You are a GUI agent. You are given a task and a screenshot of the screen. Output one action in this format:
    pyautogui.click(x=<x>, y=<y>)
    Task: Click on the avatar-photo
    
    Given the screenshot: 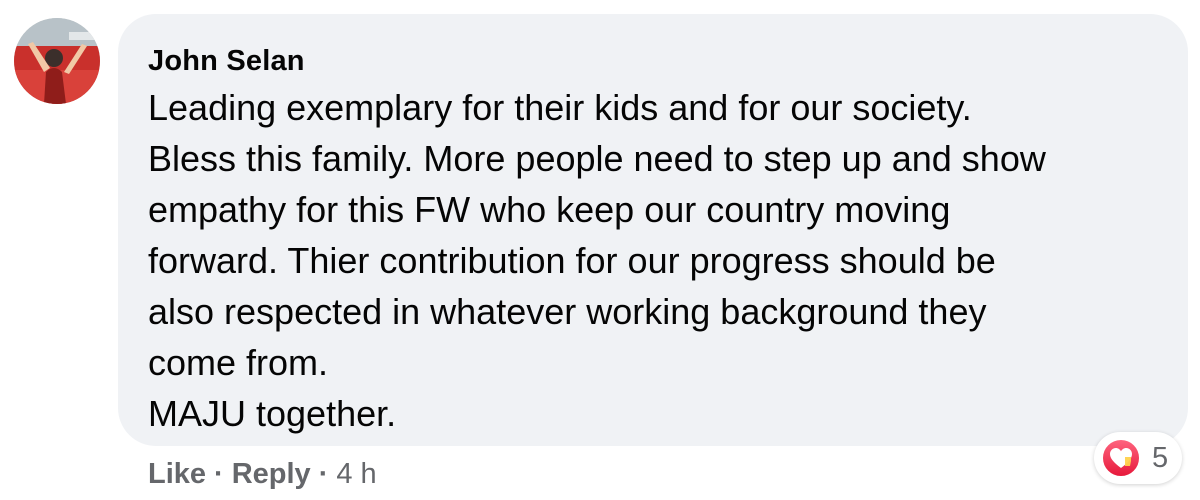 What is the action you would take?
    pyautogui.click(x=57, y=61)
    